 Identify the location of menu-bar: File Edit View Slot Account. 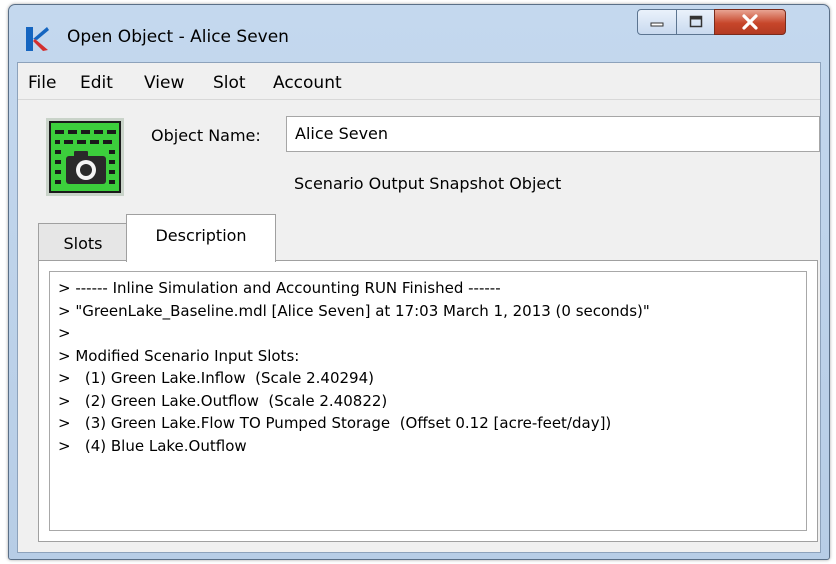
(419, 81).